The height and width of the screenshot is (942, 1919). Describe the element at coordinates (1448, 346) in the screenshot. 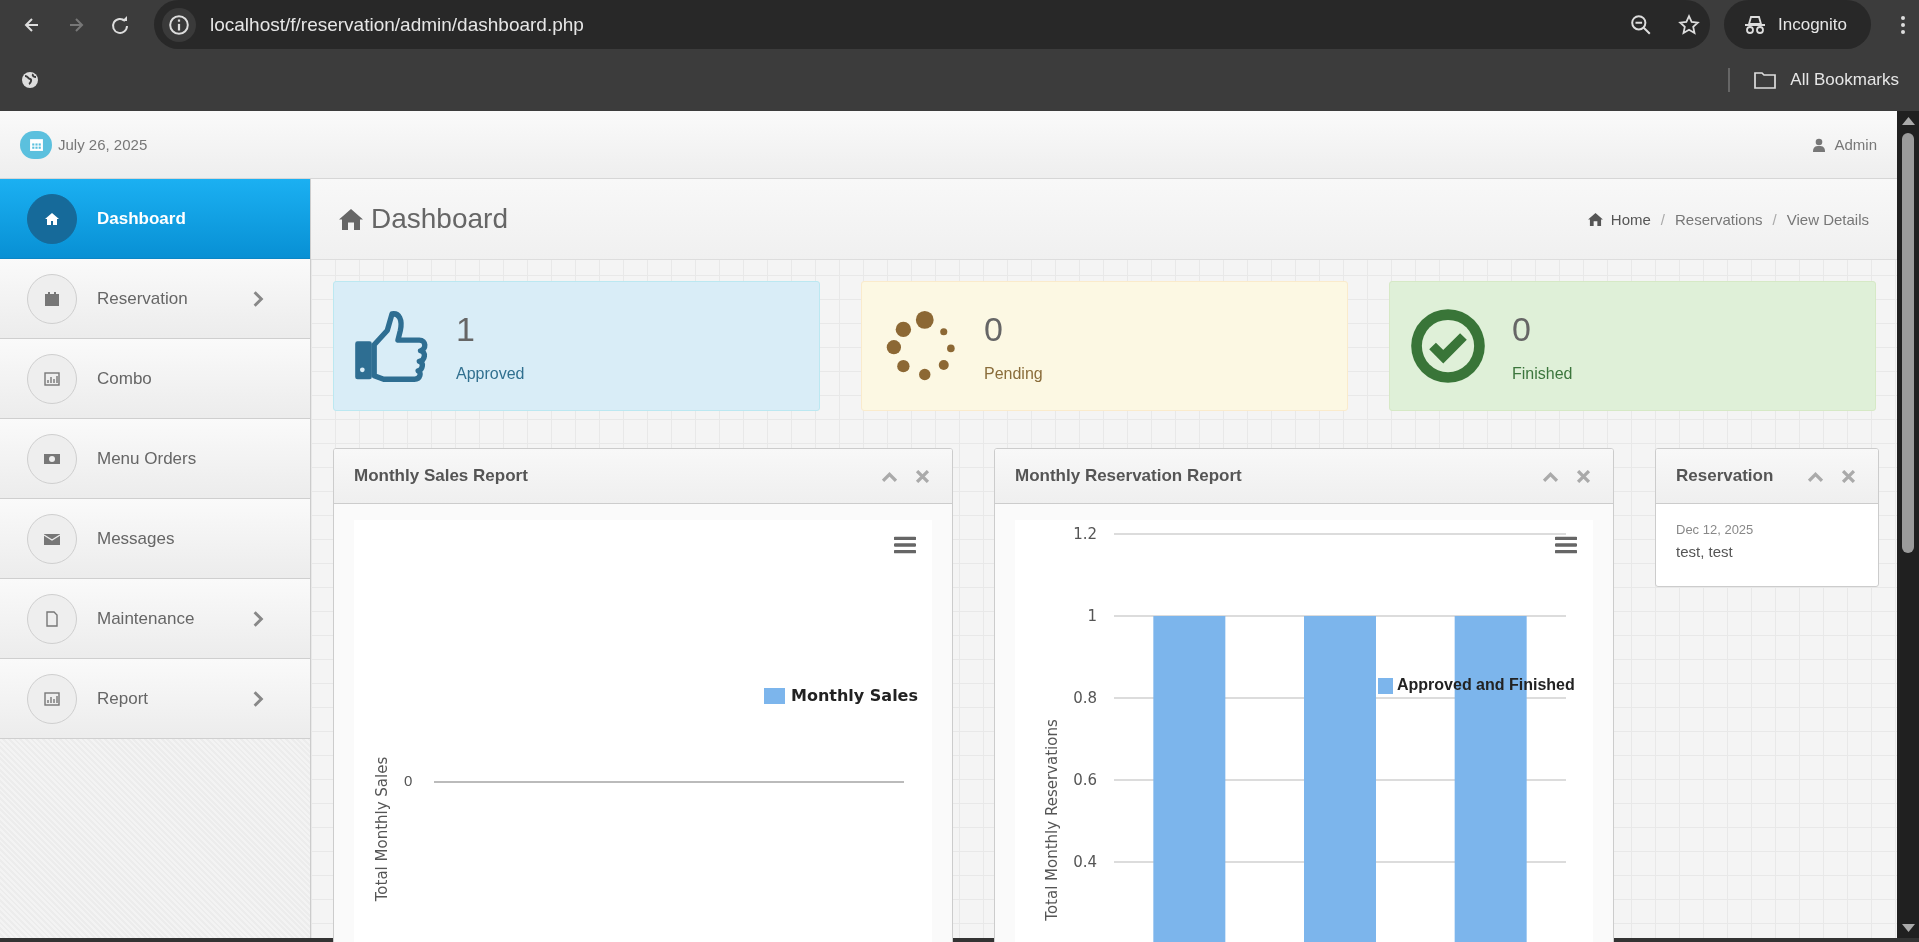

I see `check-circle-icon` at that location.